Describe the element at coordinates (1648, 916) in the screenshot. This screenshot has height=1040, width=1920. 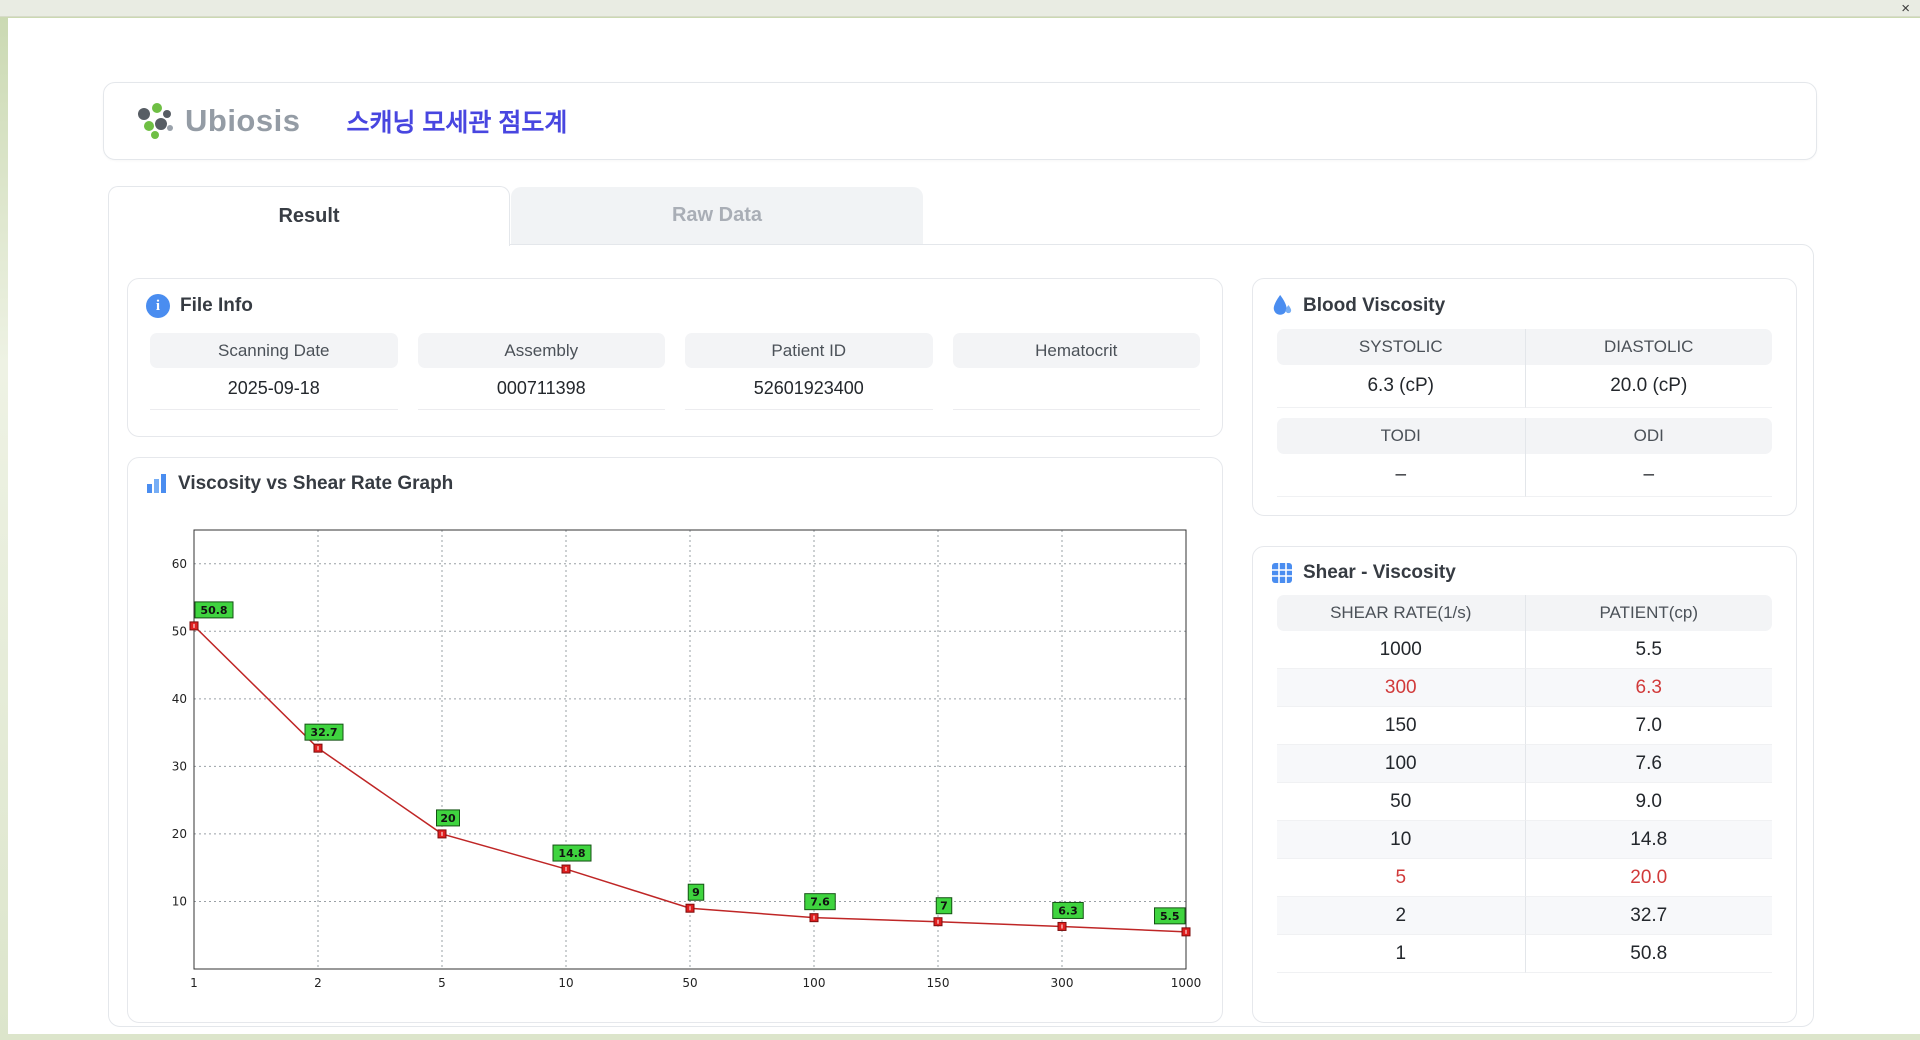
I see `patient-cell: 32.7` at that location.